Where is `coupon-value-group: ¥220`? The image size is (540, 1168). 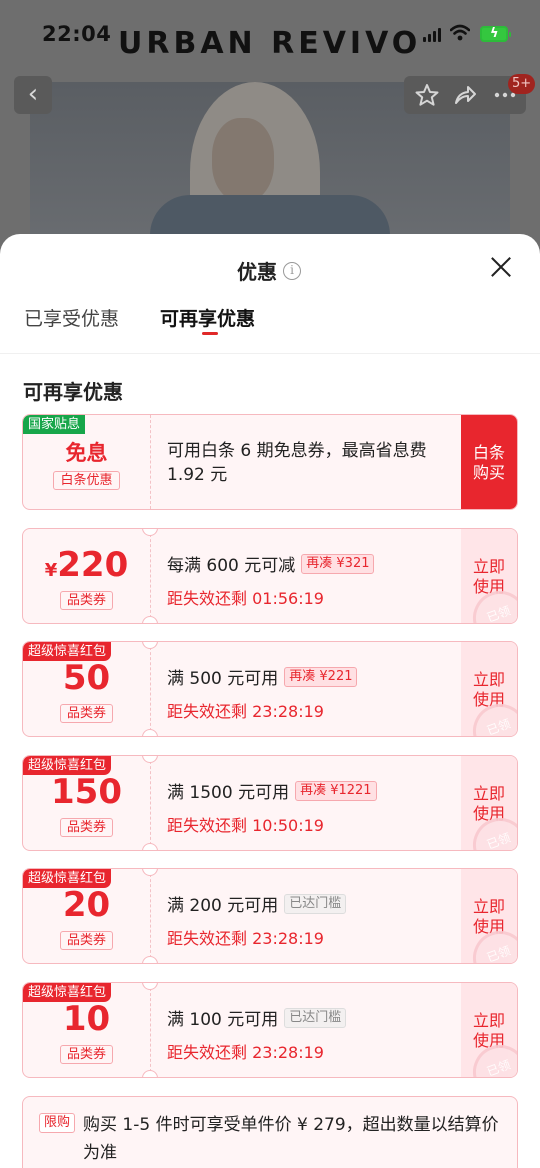 coupon-value-group: ¥220 is located at coordinates (86, 565).